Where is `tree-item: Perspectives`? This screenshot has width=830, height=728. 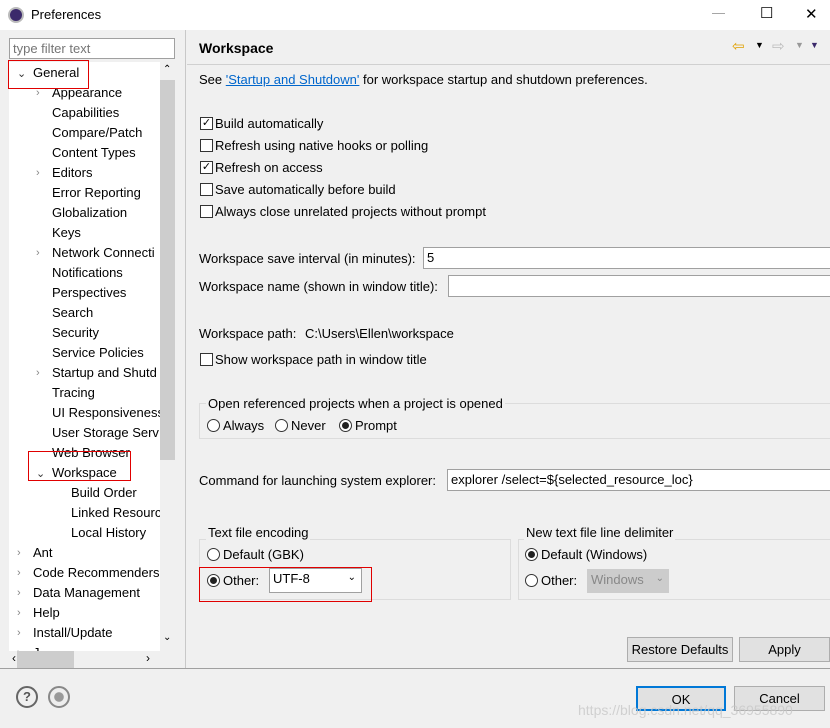 tree-item: Perspectives is located at coordinates (89, 293).